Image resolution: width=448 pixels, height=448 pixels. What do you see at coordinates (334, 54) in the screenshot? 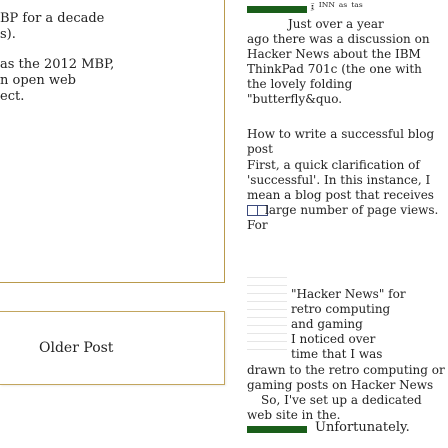
I see `feed-text-line: Hacker News about the IBM` at bounding box center [334, 54].